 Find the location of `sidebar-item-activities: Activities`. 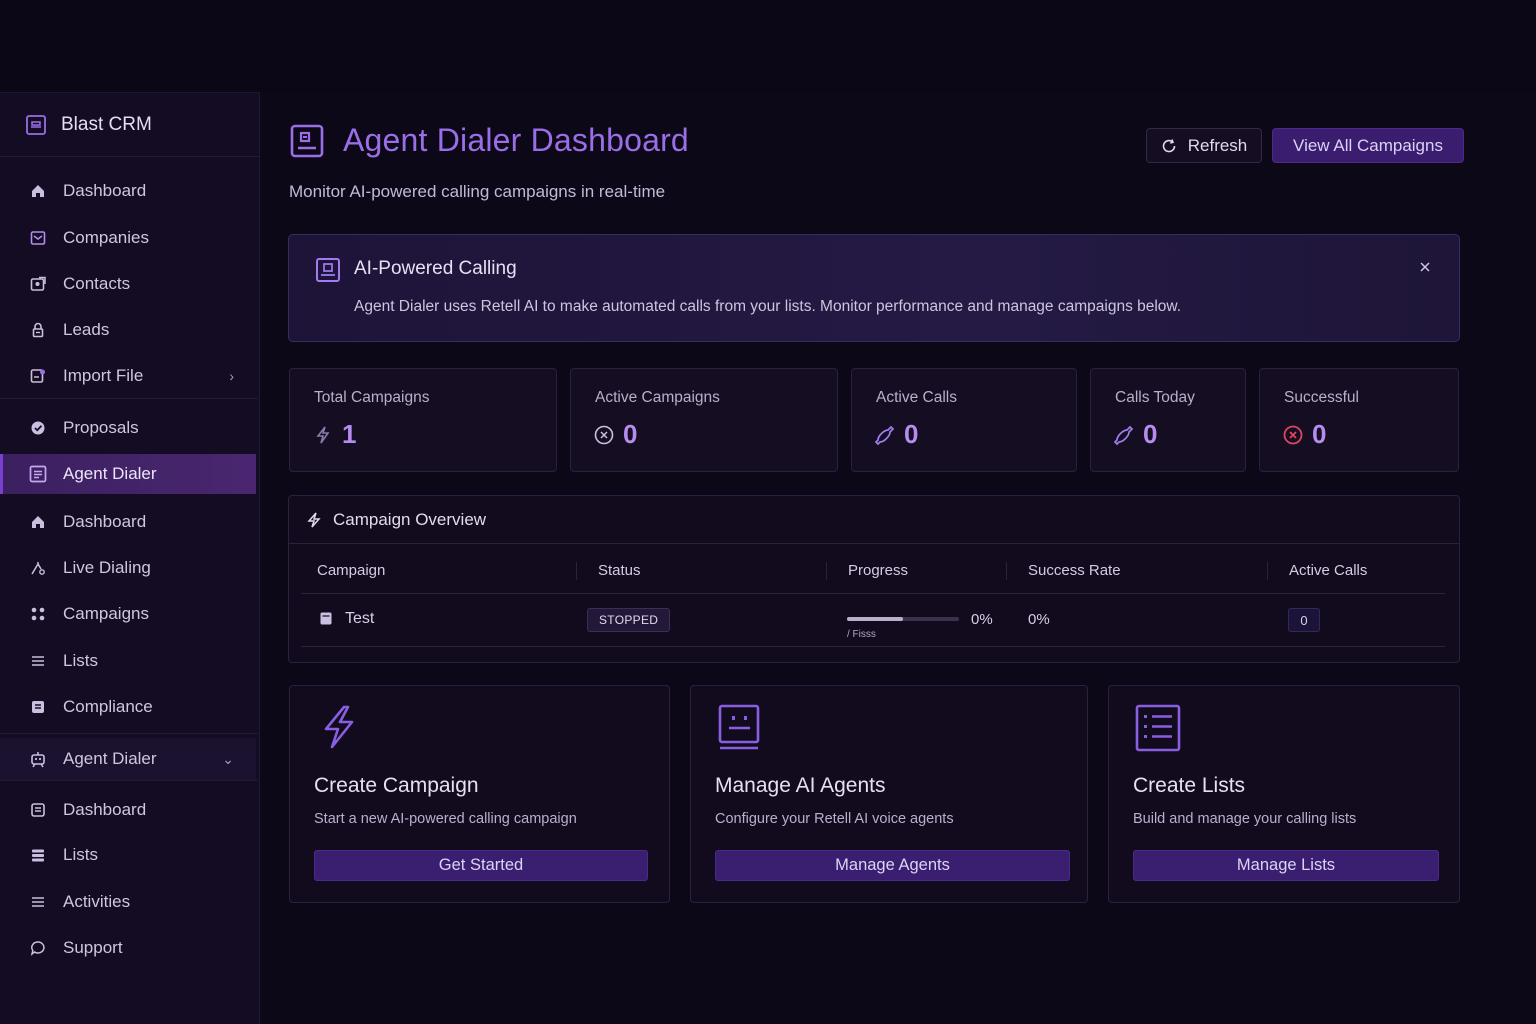

sidebar-item-activities: Activities is located at coordinates (128, 902).